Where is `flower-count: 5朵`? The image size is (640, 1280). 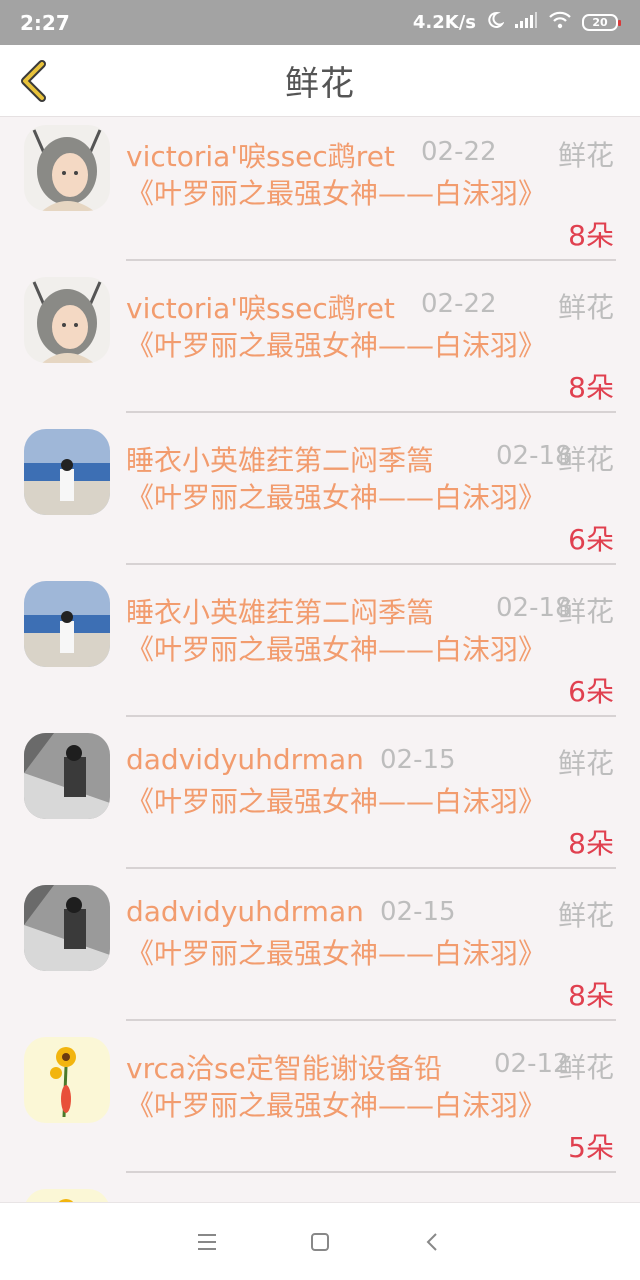
flower-count: 5朵 is located at coordinates (591, 1147).